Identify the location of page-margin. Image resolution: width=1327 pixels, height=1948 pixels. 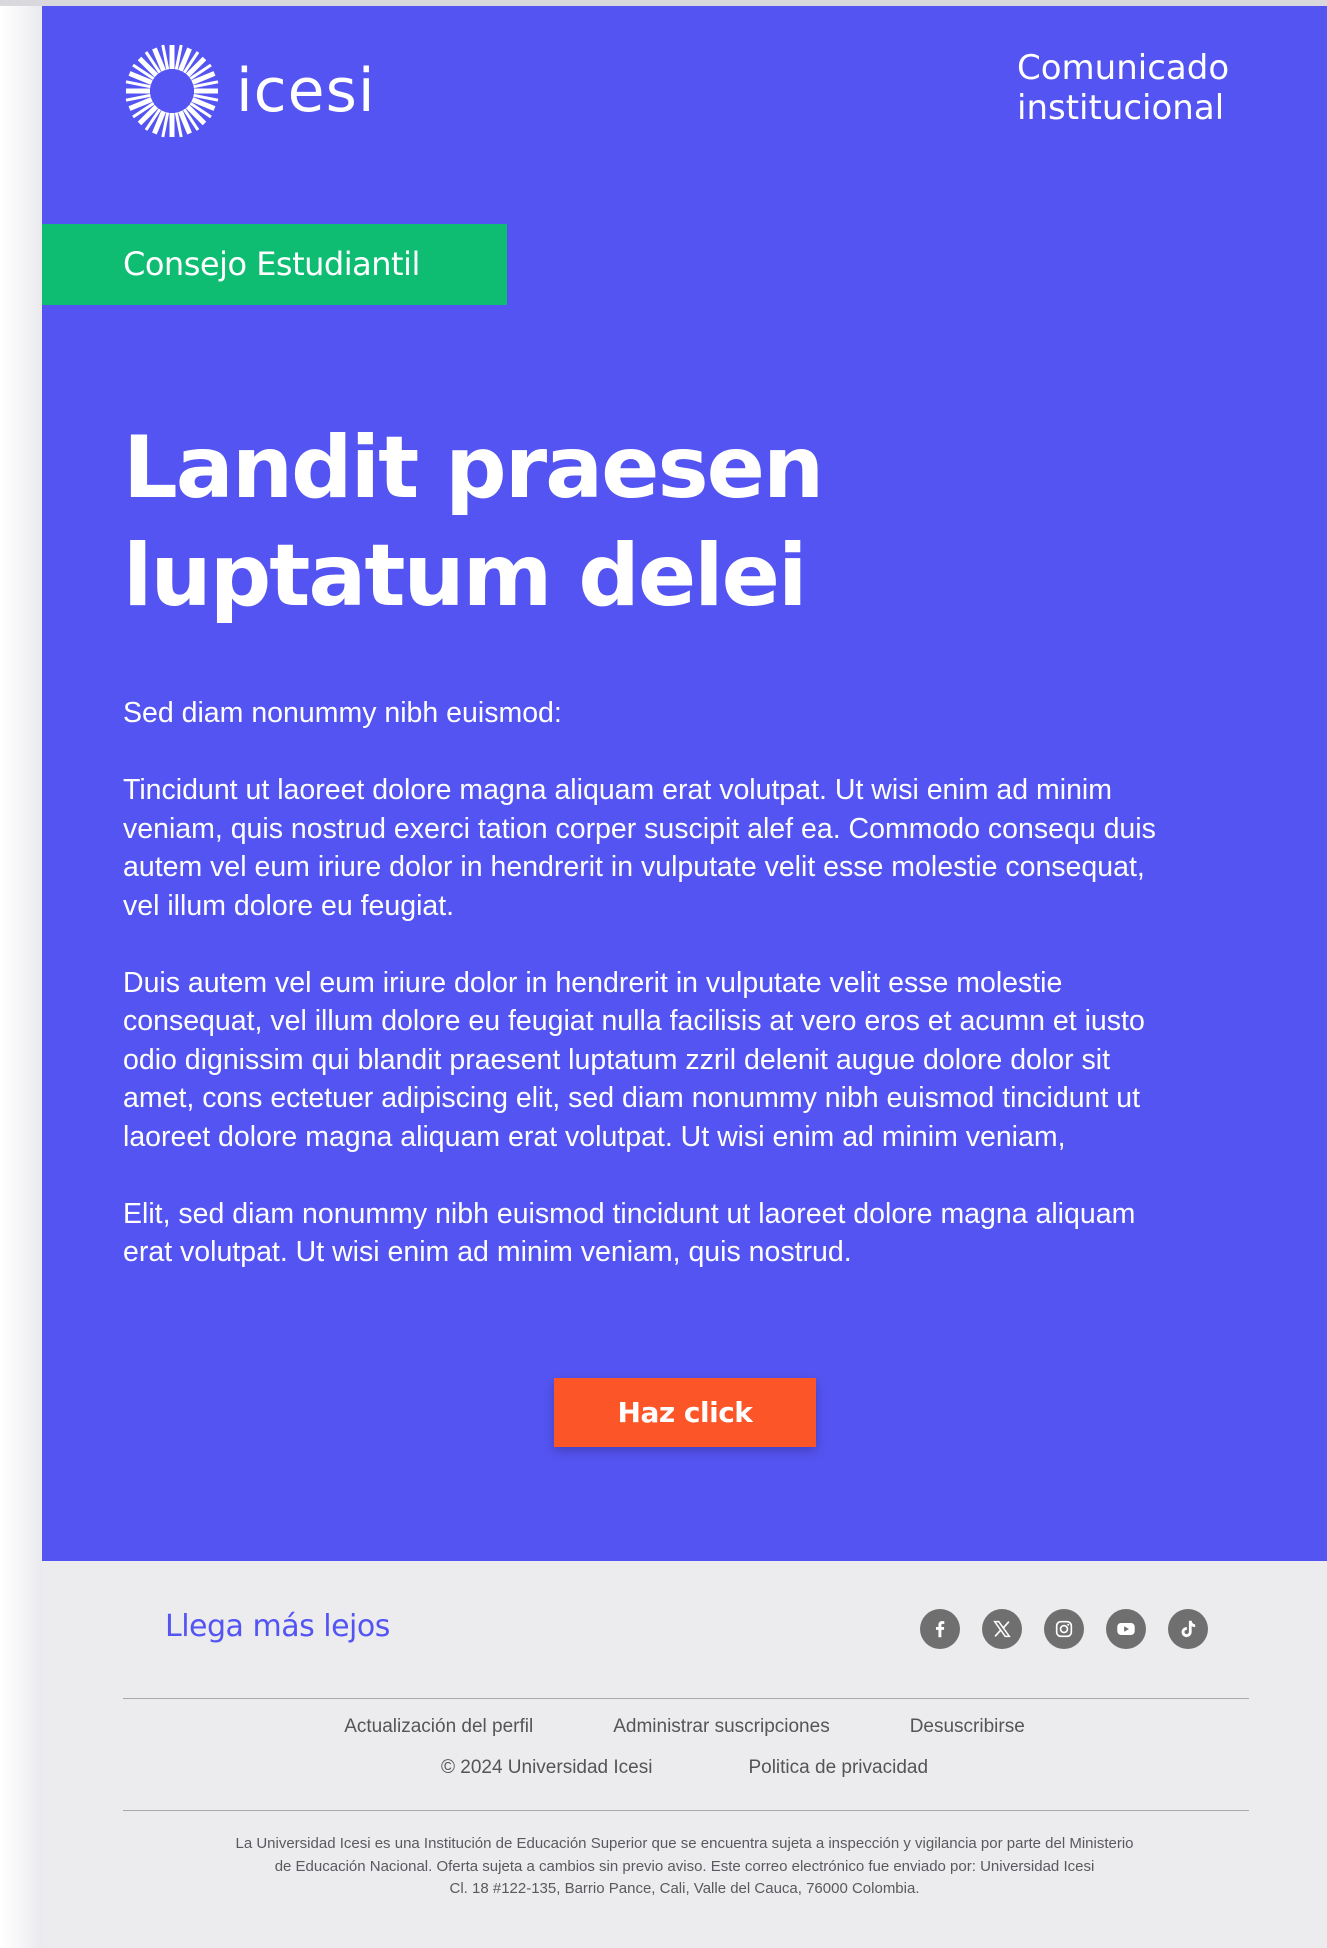
(21, 977).